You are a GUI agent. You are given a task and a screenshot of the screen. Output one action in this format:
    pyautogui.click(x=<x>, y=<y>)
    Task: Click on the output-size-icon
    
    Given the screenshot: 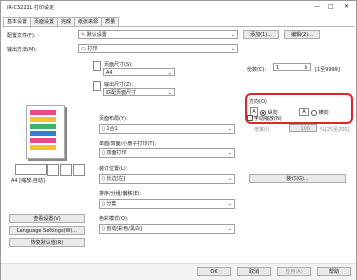 What is the action you would take?
    pyautogui.click(x=97, y=86)
    